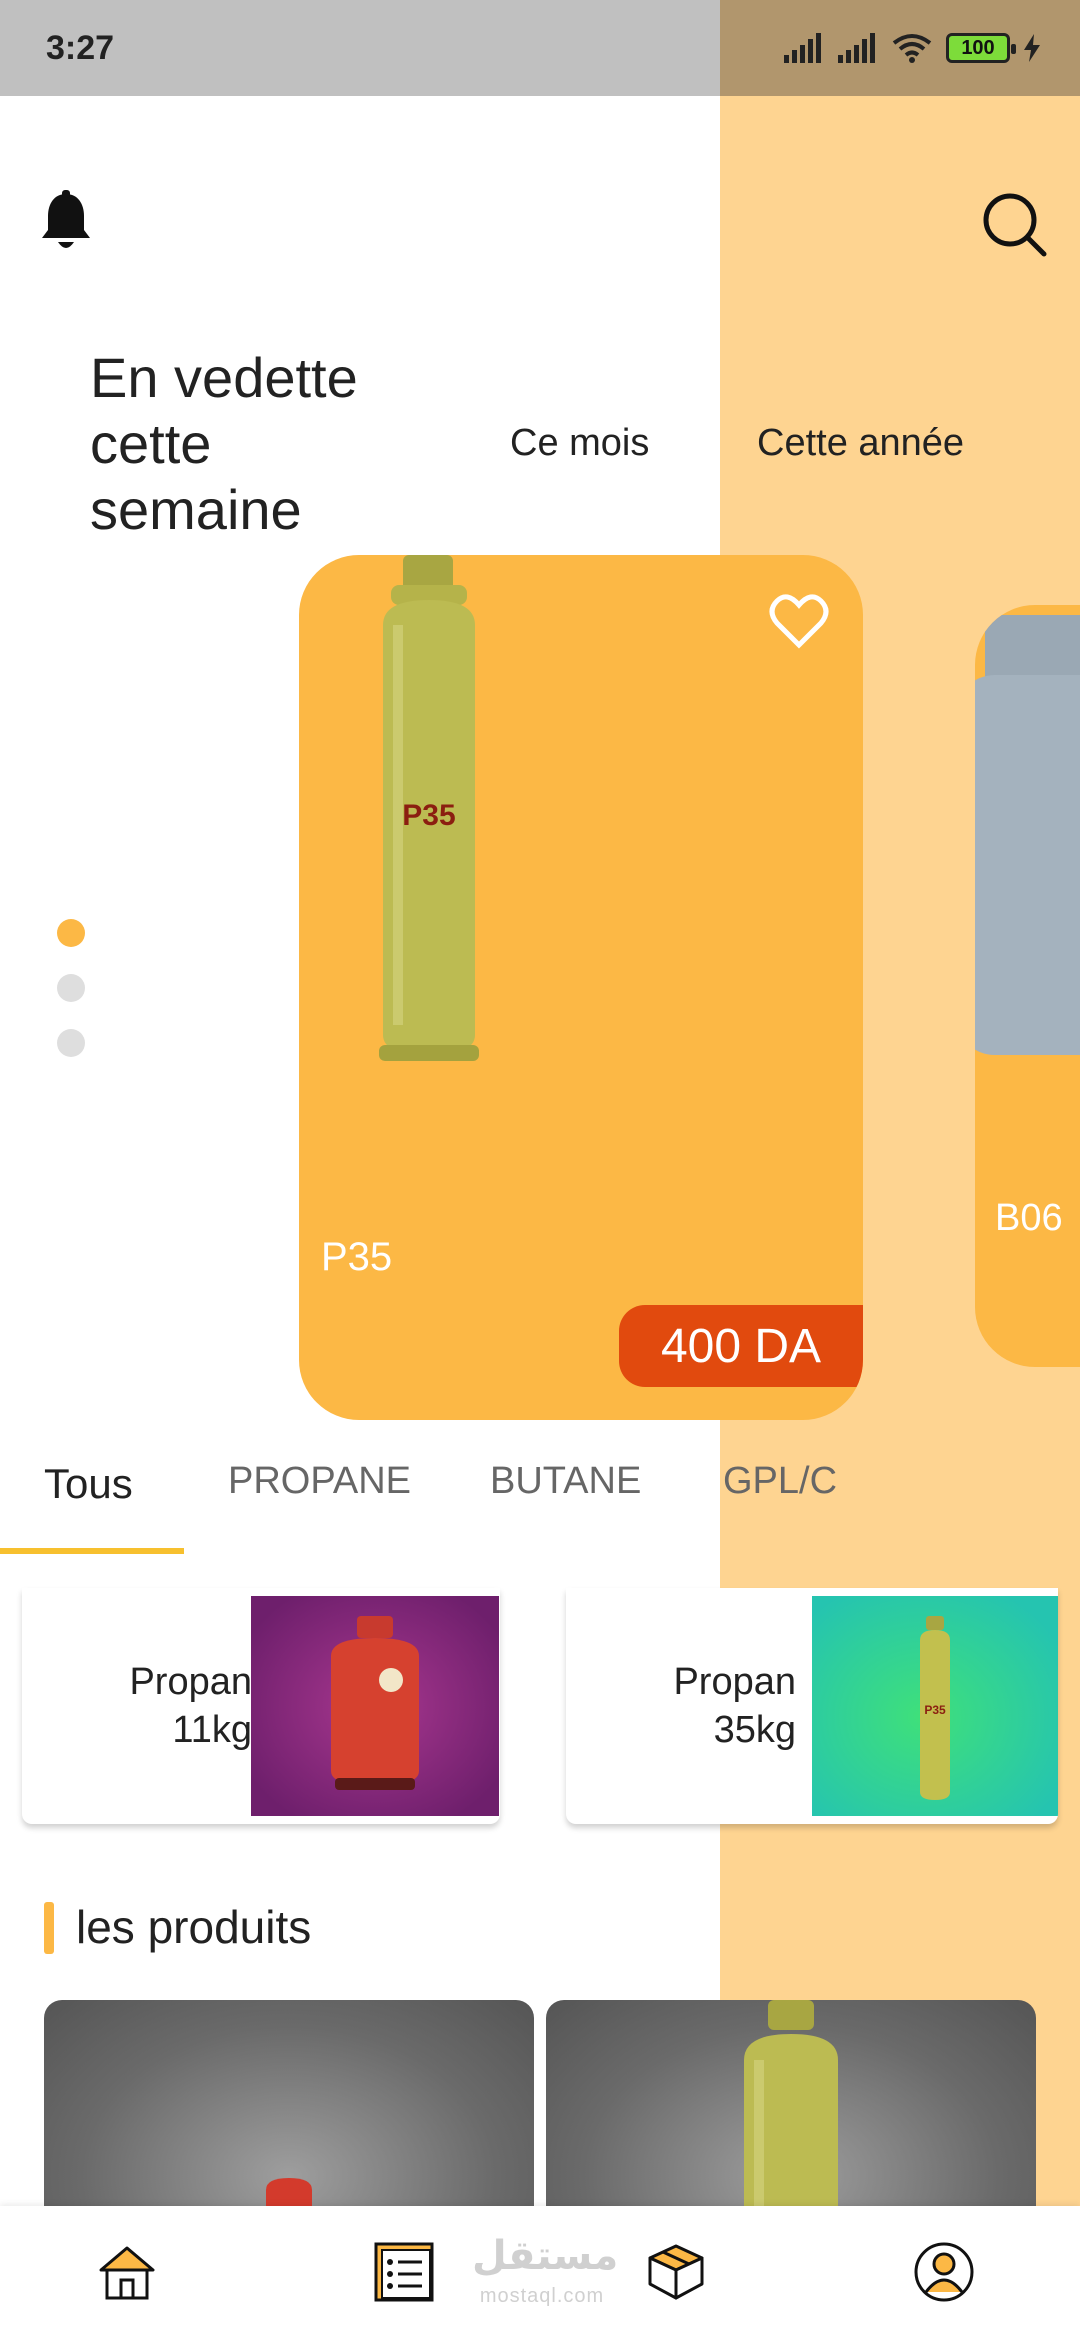  What do you see at coordinates (1032, 48) in the screenshot?
I see `charging-icon` at bounding box center [1032, 48].